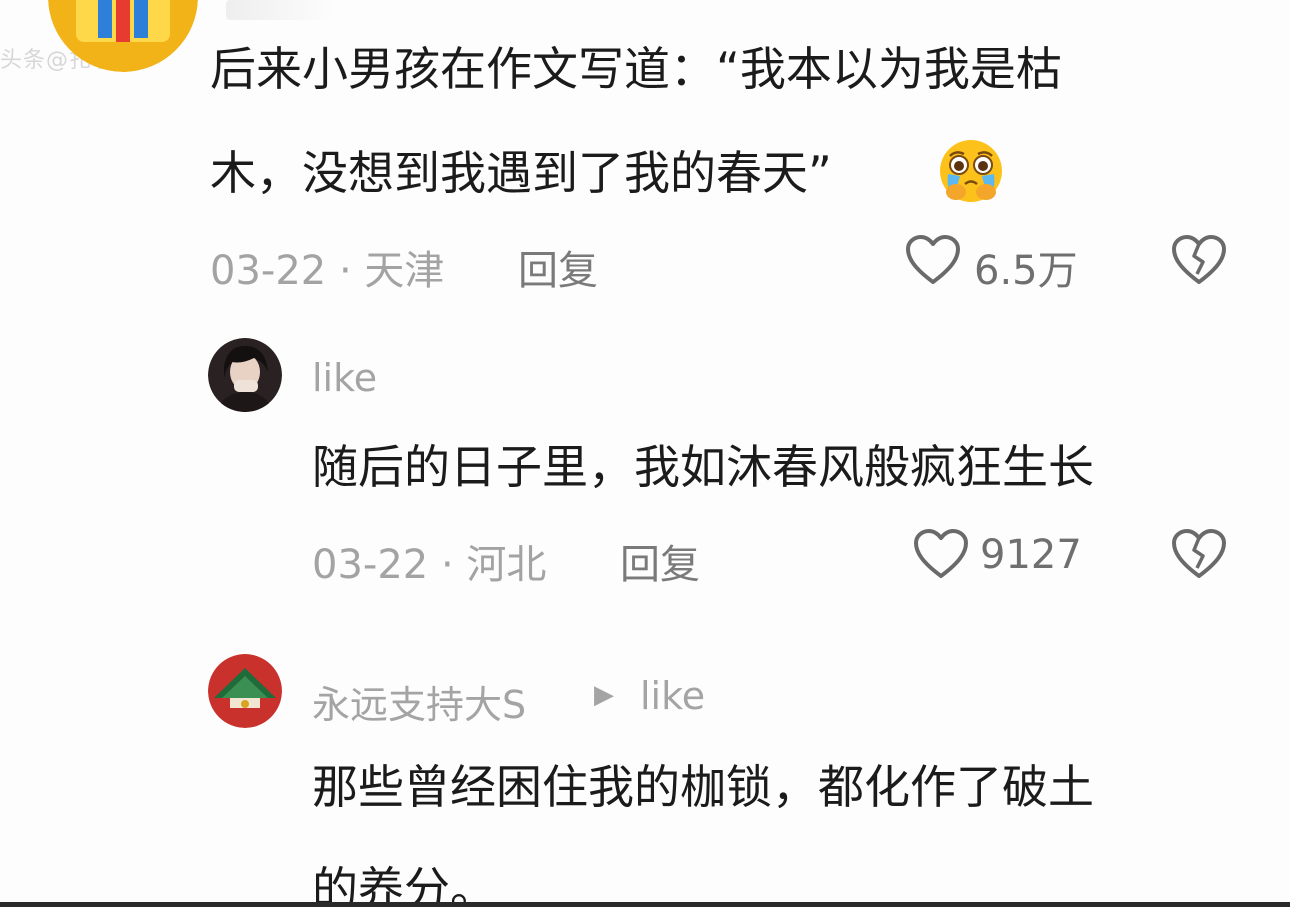 The image size is (1290, 907). What do you see at coordinates (344, 378) in the screenshot?
I see `reply-username: like` at bounding box center [344, 378].